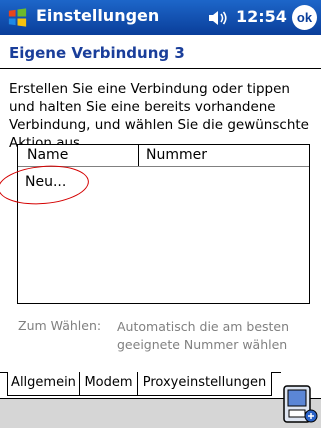  Describe the element at coordinates (43, 384) in the screenshot. I see `tab-allgemein: Allgemein` at that location.